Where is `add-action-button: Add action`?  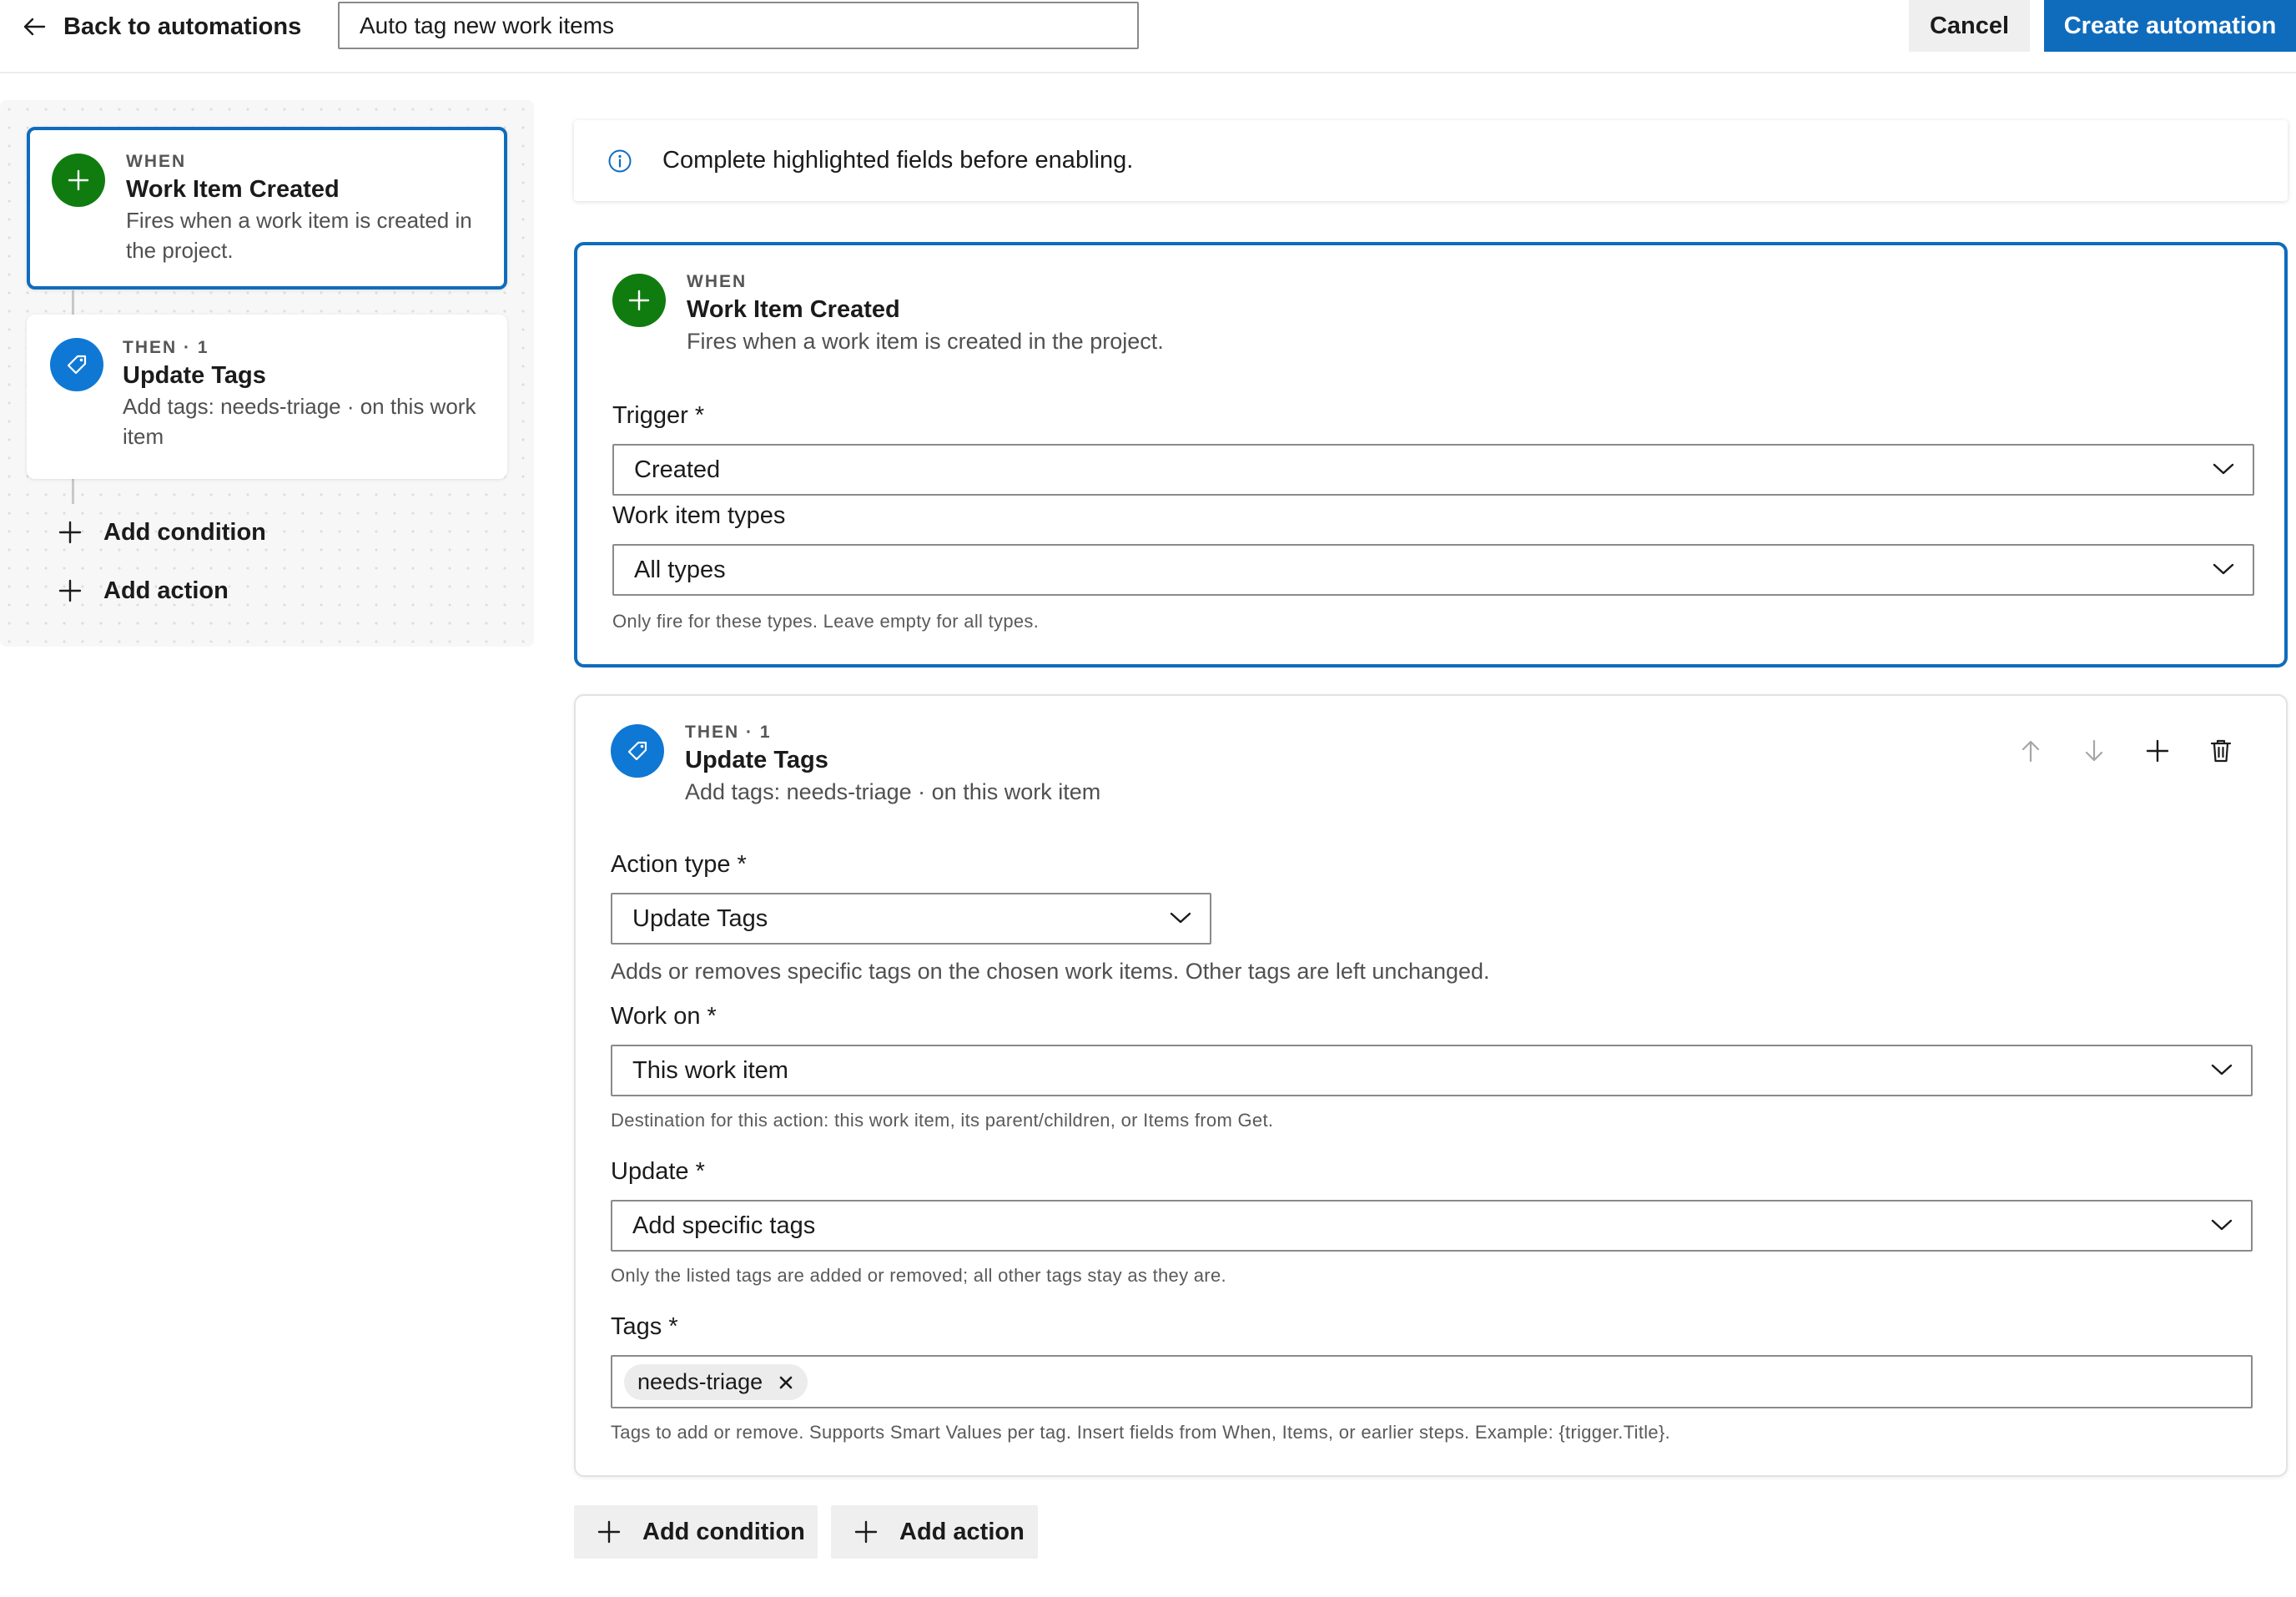 add-action-button: Add action is located at coordinates (934, 1532).